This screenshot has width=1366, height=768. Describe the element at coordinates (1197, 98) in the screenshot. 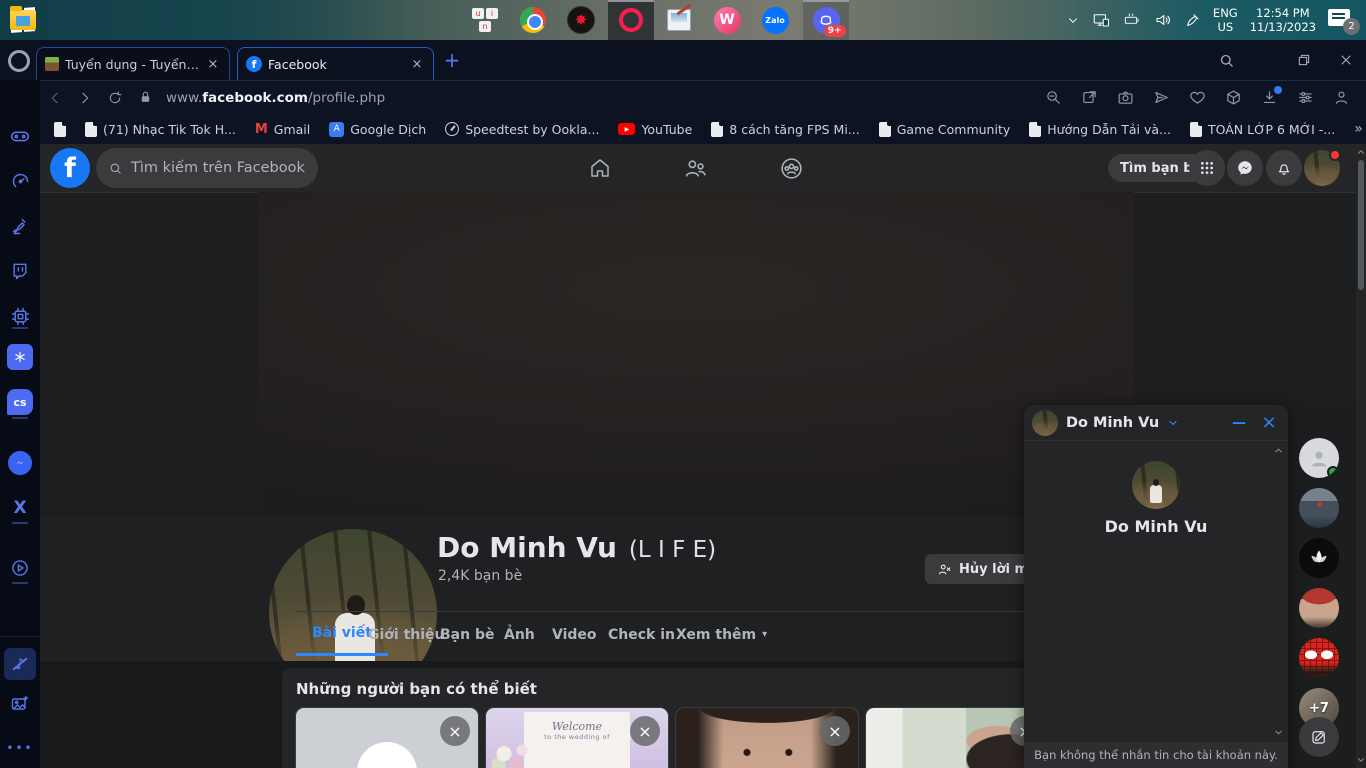

I see `bookmark-heart-icon` at that location.